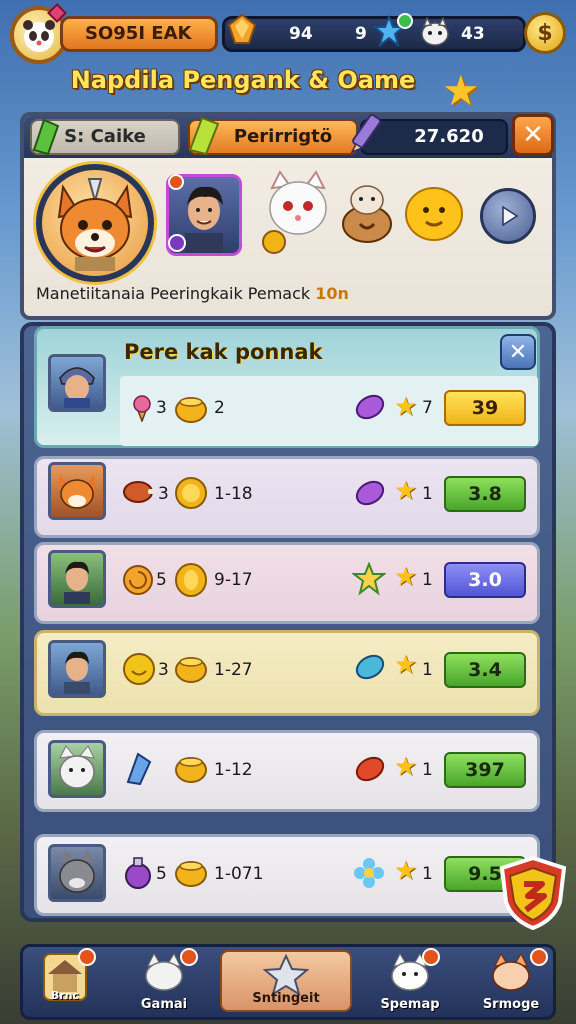  I want to click on row-1-range: 2, so click(219, 408).